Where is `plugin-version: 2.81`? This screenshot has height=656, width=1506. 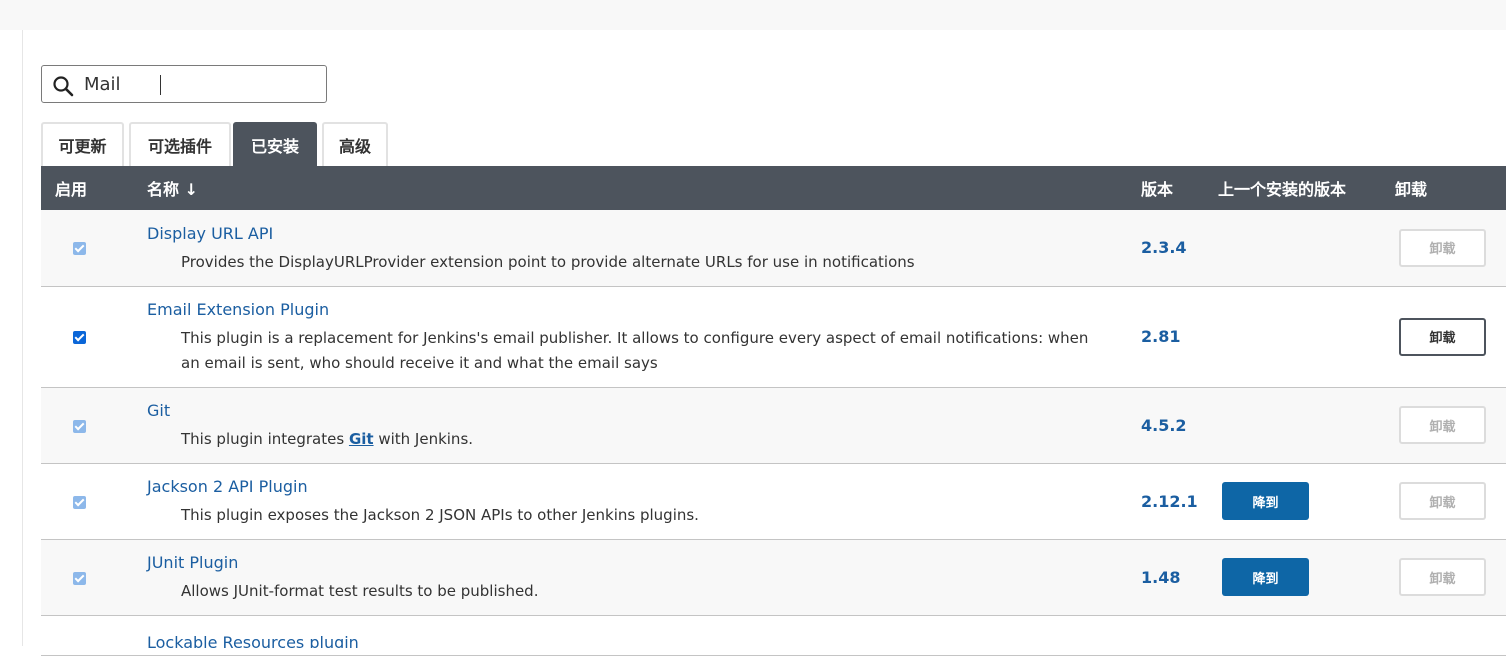 plugin-version: 2.81 is located at coordinates (1161, 336).